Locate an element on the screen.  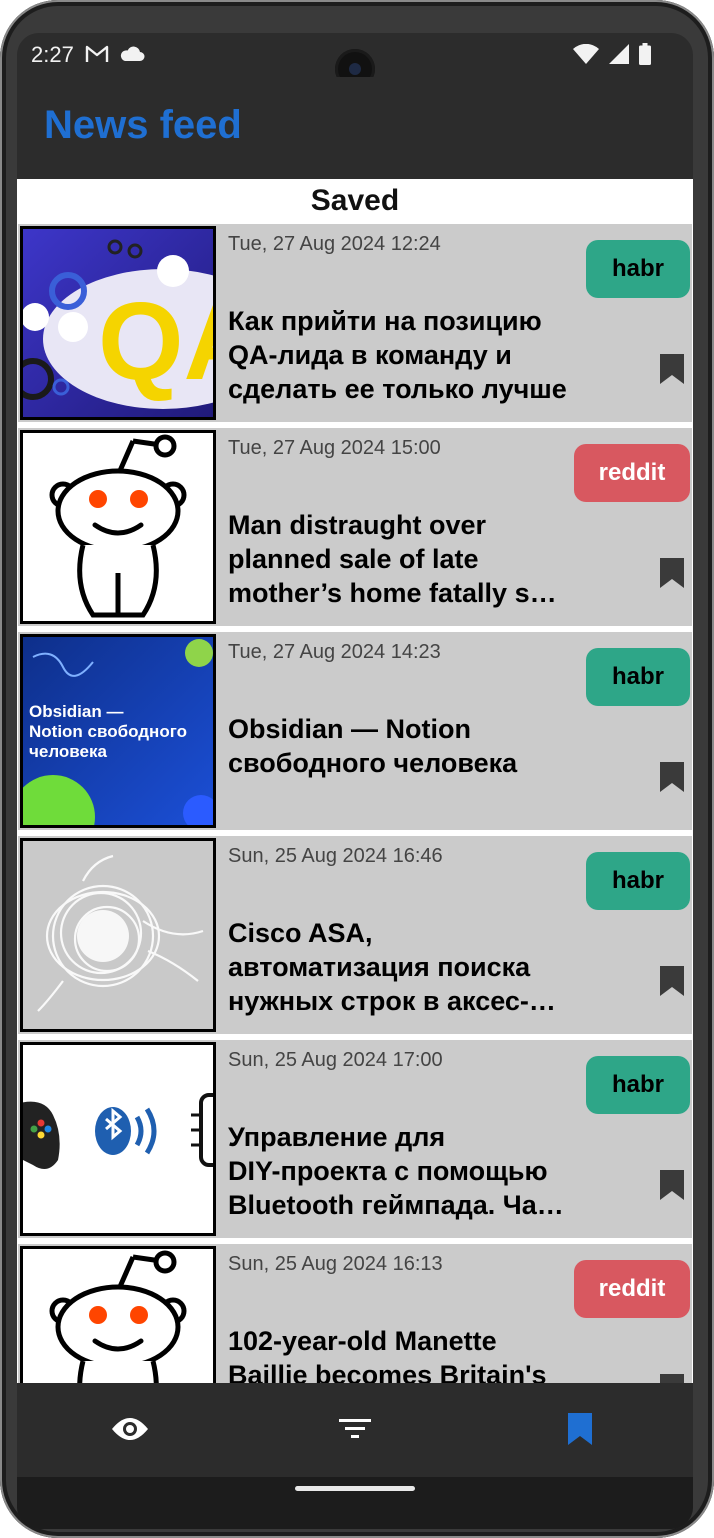
gmail-icon is located at coordinates (97, 53).